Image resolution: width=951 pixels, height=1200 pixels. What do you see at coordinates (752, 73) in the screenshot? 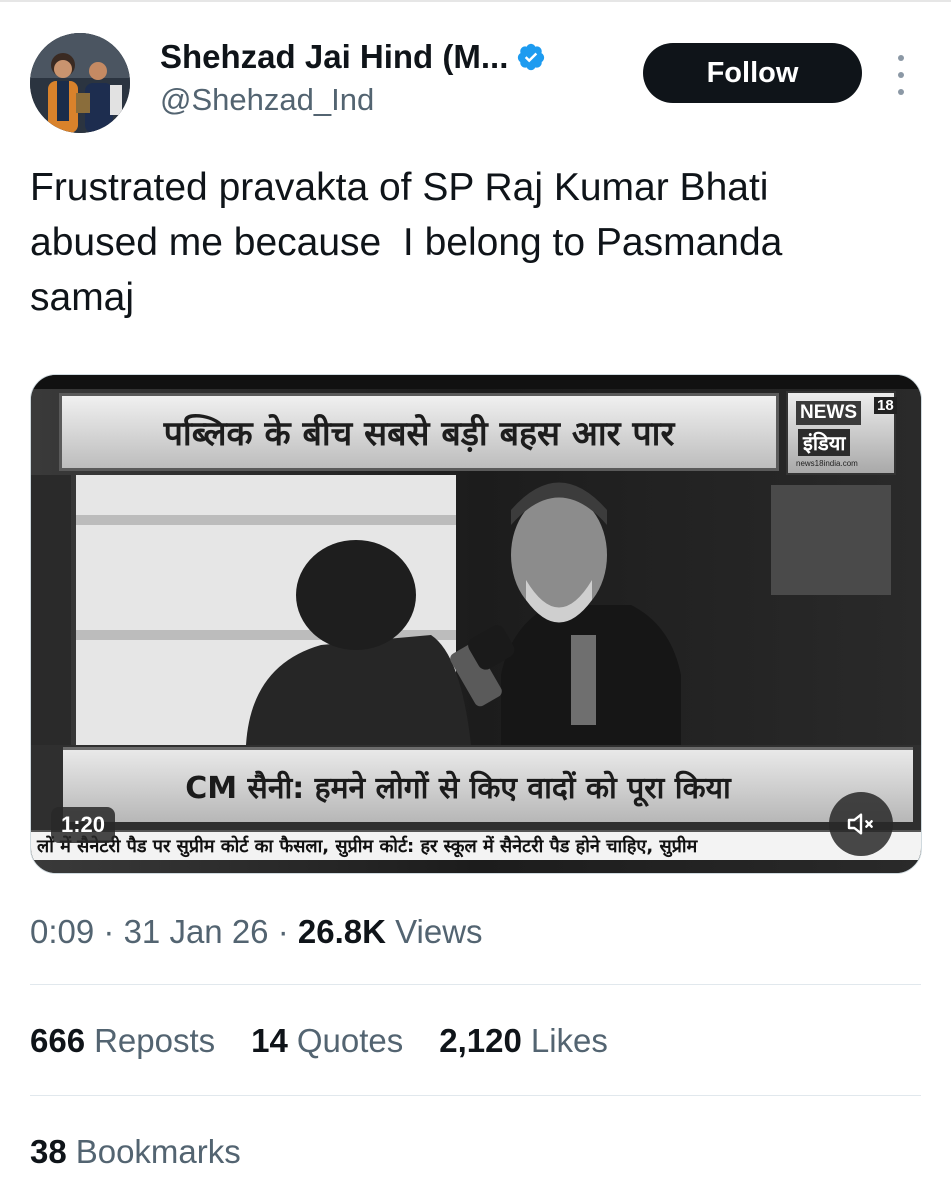
I see `follow-button: Follow` at bounding box center [752, 73].